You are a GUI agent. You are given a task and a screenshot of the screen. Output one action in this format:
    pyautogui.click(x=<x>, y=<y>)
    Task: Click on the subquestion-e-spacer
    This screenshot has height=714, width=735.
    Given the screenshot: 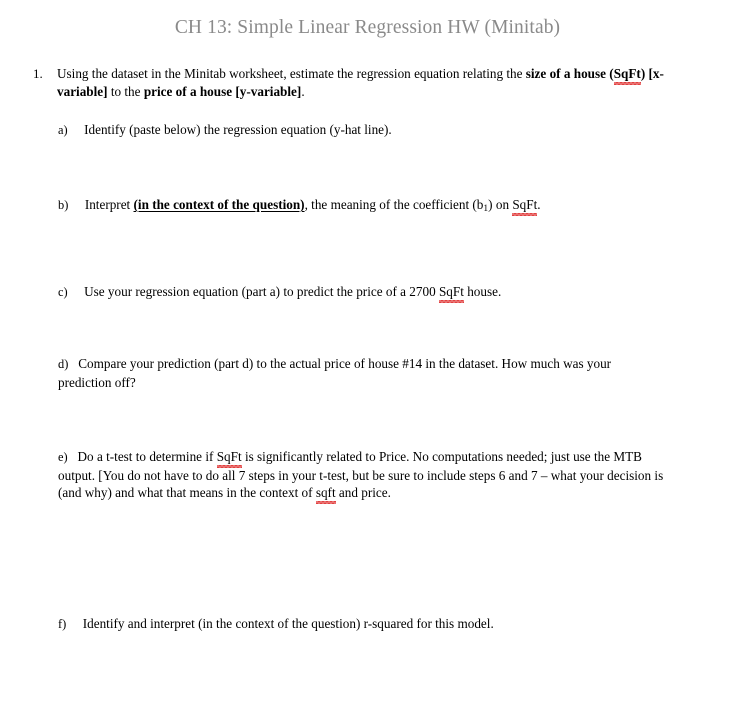 What is the action you would take?
    pyautogui.click(x=73, y=456)
    